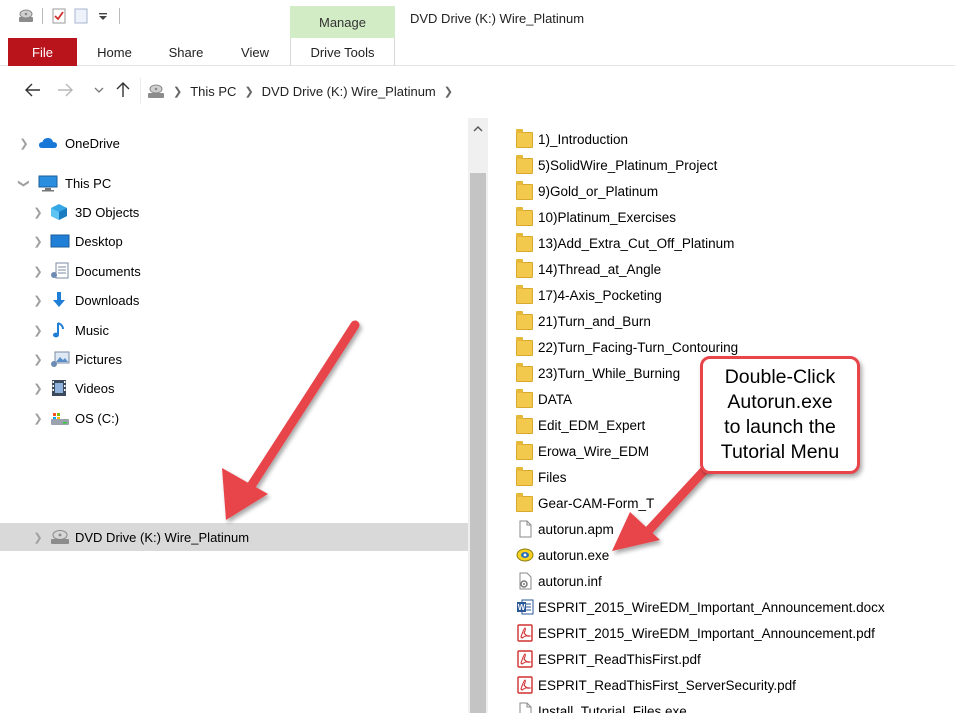 The height and width of the screenshot is (713, 955). I want to click on nav-label: Music, so click(92, 330).